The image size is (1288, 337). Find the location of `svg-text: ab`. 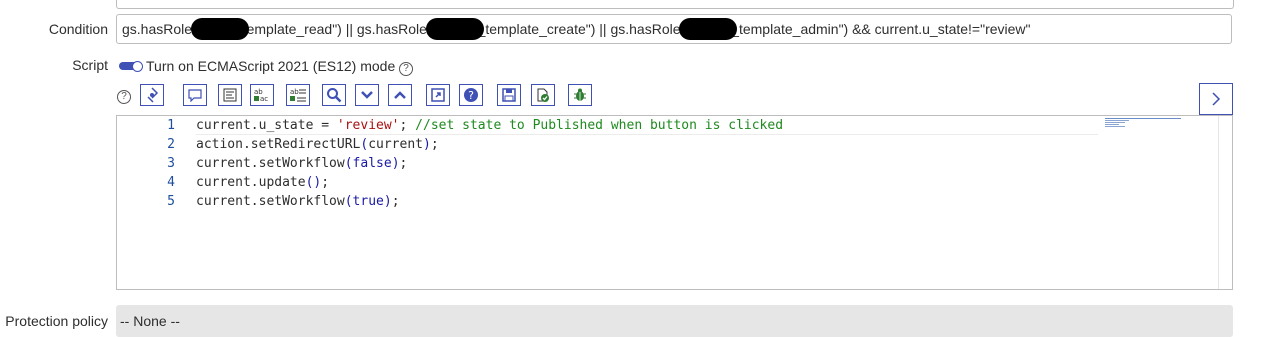

svg-text: ab is located at coordinates (294, 92).